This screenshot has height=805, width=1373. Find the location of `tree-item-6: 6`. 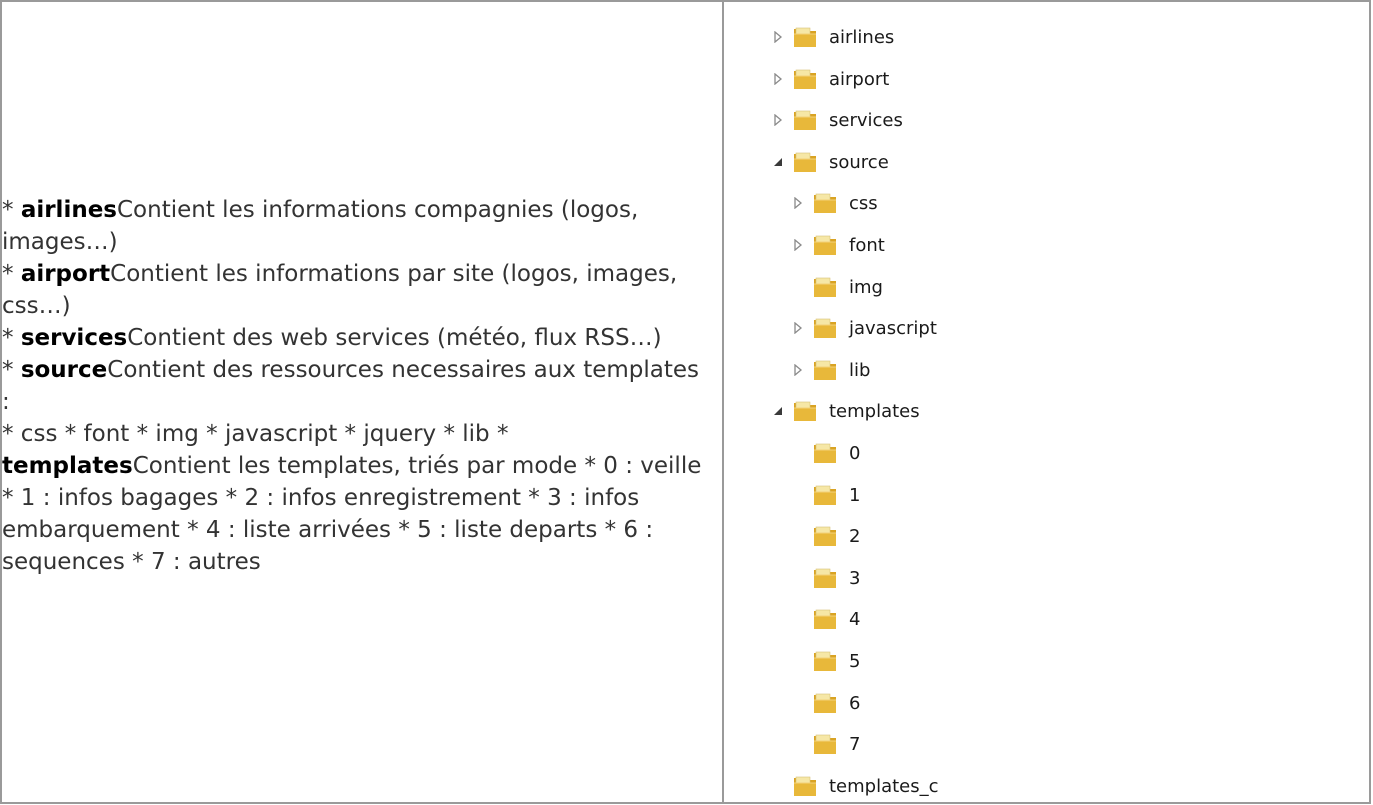

tree-item-6: 6 is located at coordinates (826, 703).